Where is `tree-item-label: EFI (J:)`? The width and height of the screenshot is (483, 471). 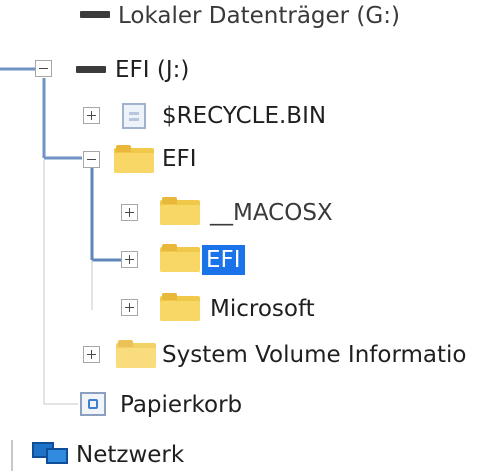 tree-item-label: EFI (J:) is located at coordinates (152, 70).